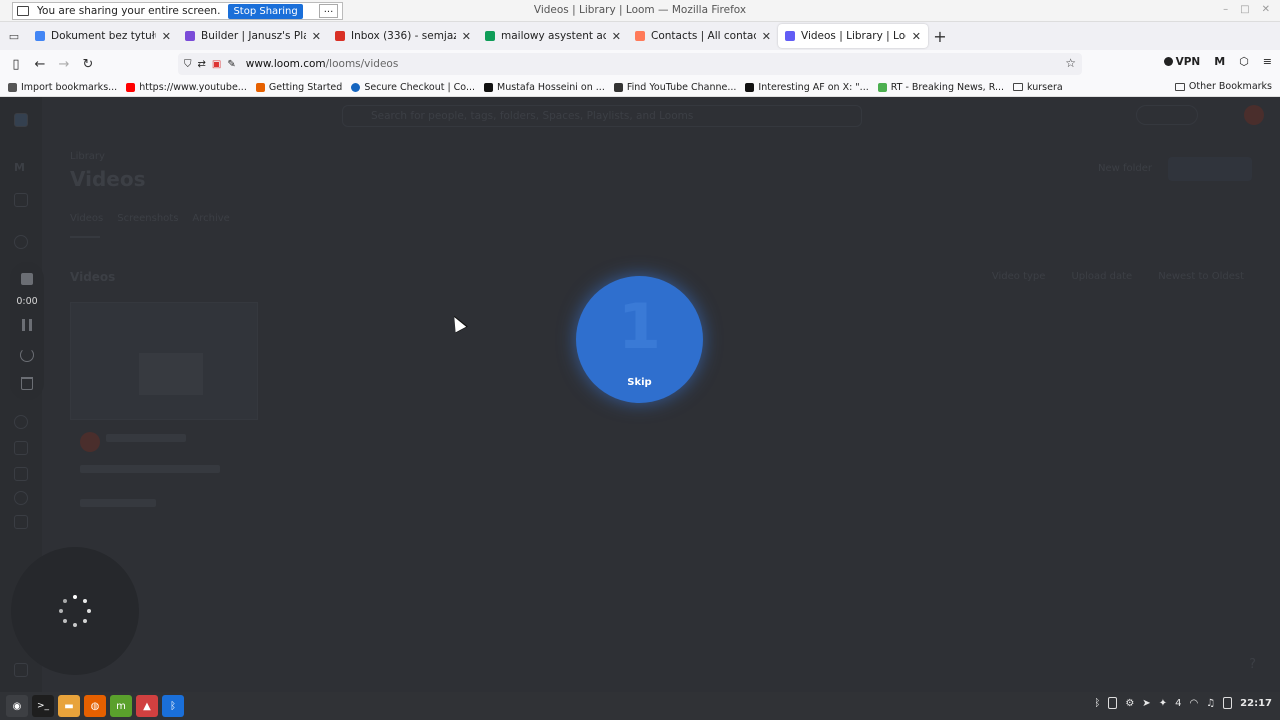 The image size is (1280, 720). Describe the element at coordinates (1038, 87) in the screenshot. I see `bookmark-kursera: kursera` at that location.